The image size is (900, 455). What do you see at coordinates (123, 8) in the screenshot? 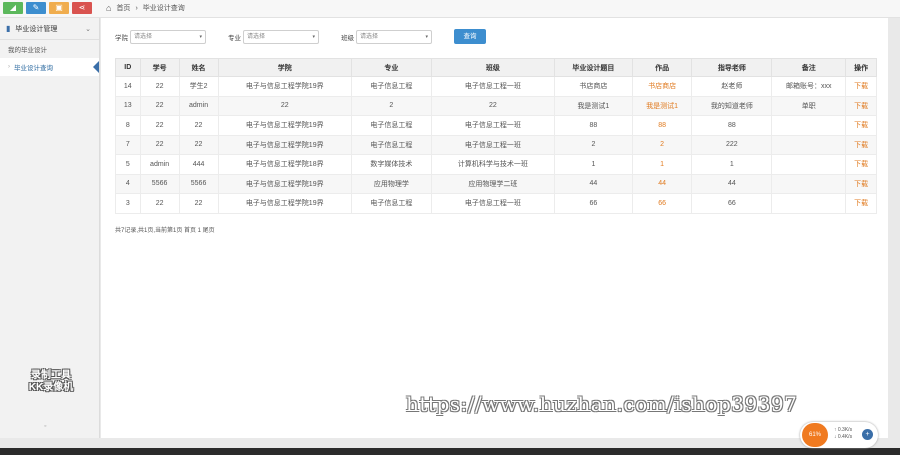
I see `breadcrumb-home: 首页` at bounding box center [123, 8].